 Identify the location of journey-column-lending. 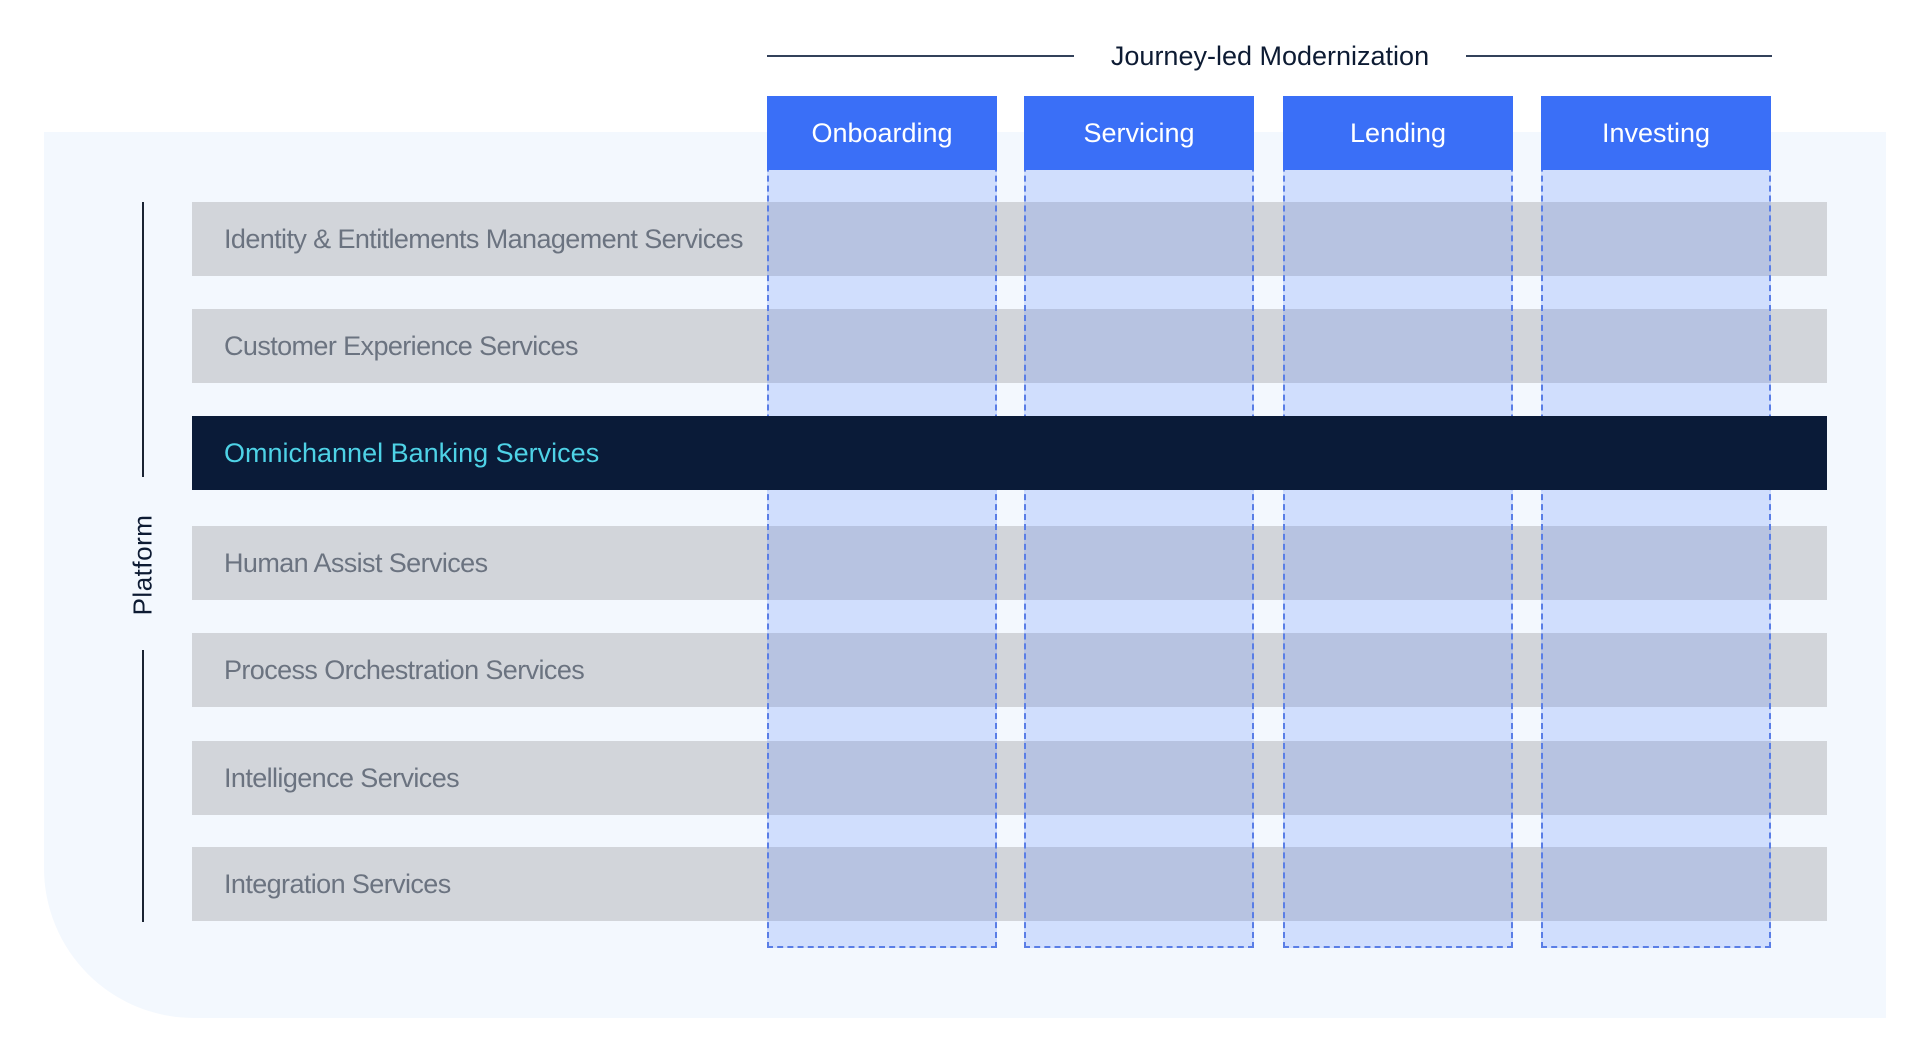
(1398, 522).